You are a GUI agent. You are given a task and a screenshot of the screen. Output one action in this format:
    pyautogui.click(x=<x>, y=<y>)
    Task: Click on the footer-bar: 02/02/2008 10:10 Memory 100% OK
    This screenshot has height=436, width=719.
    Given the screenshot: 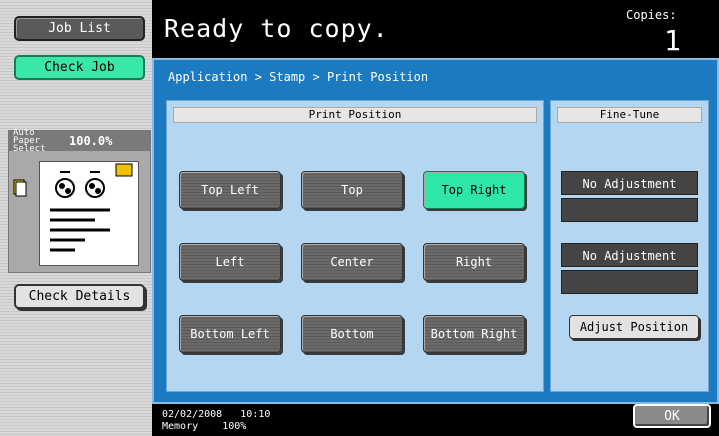 What is the action you would take?
    pyautogui.click(x=435, y=420)
    